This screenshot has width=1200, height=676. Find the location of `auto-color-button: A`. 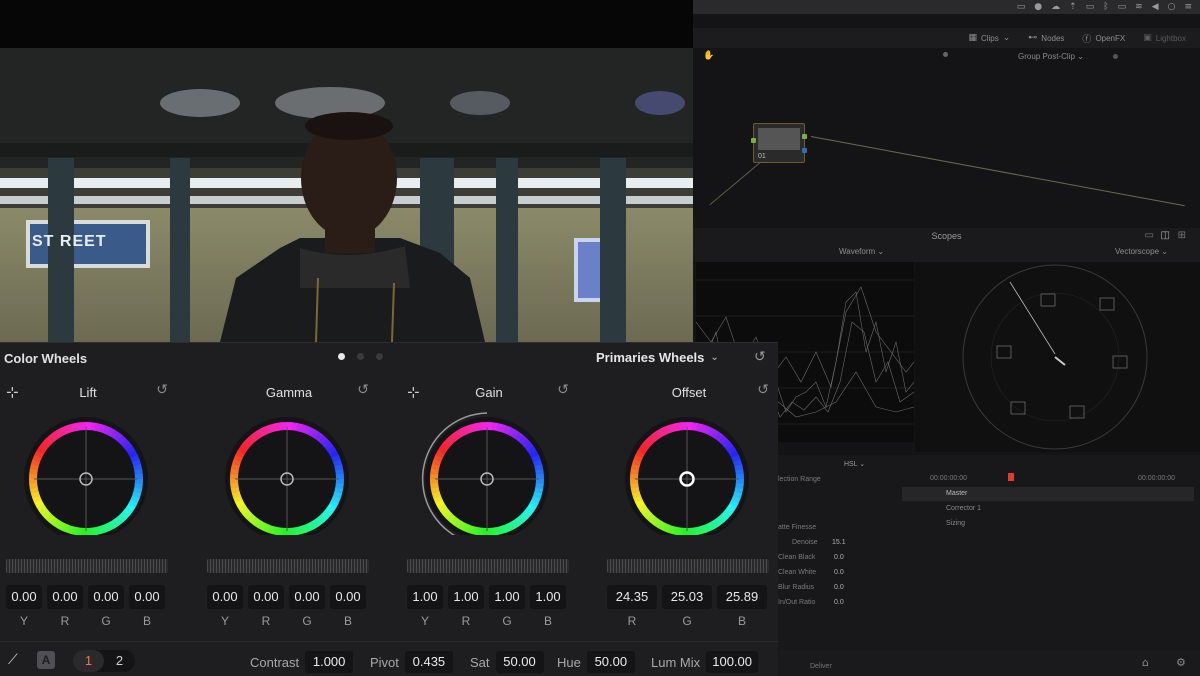

auto-color-button: A is located at coordinates (46, 660).